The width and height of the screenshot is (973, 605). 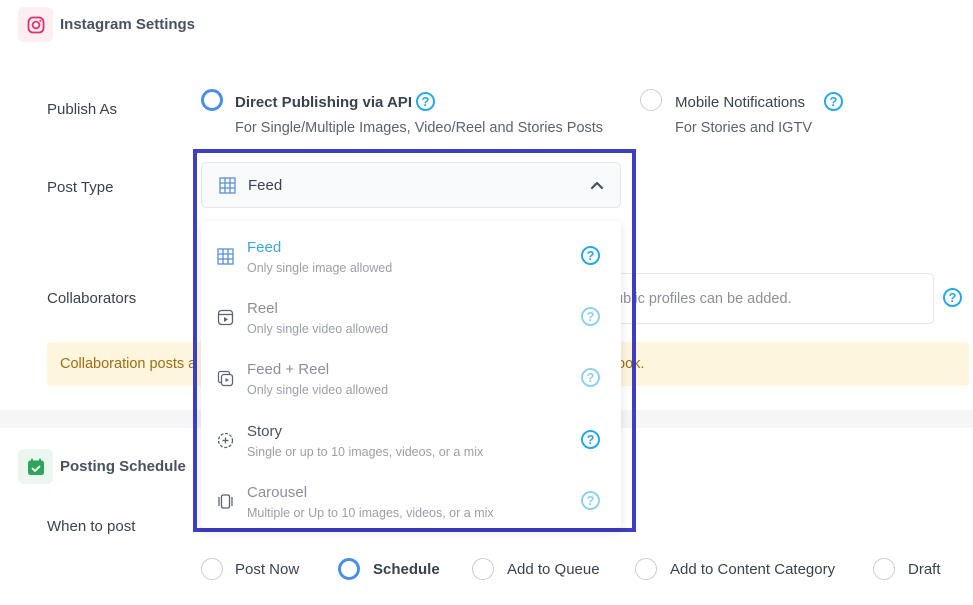 I want to click on post-type-selected-value: Feed, so click(x=265, y=185).